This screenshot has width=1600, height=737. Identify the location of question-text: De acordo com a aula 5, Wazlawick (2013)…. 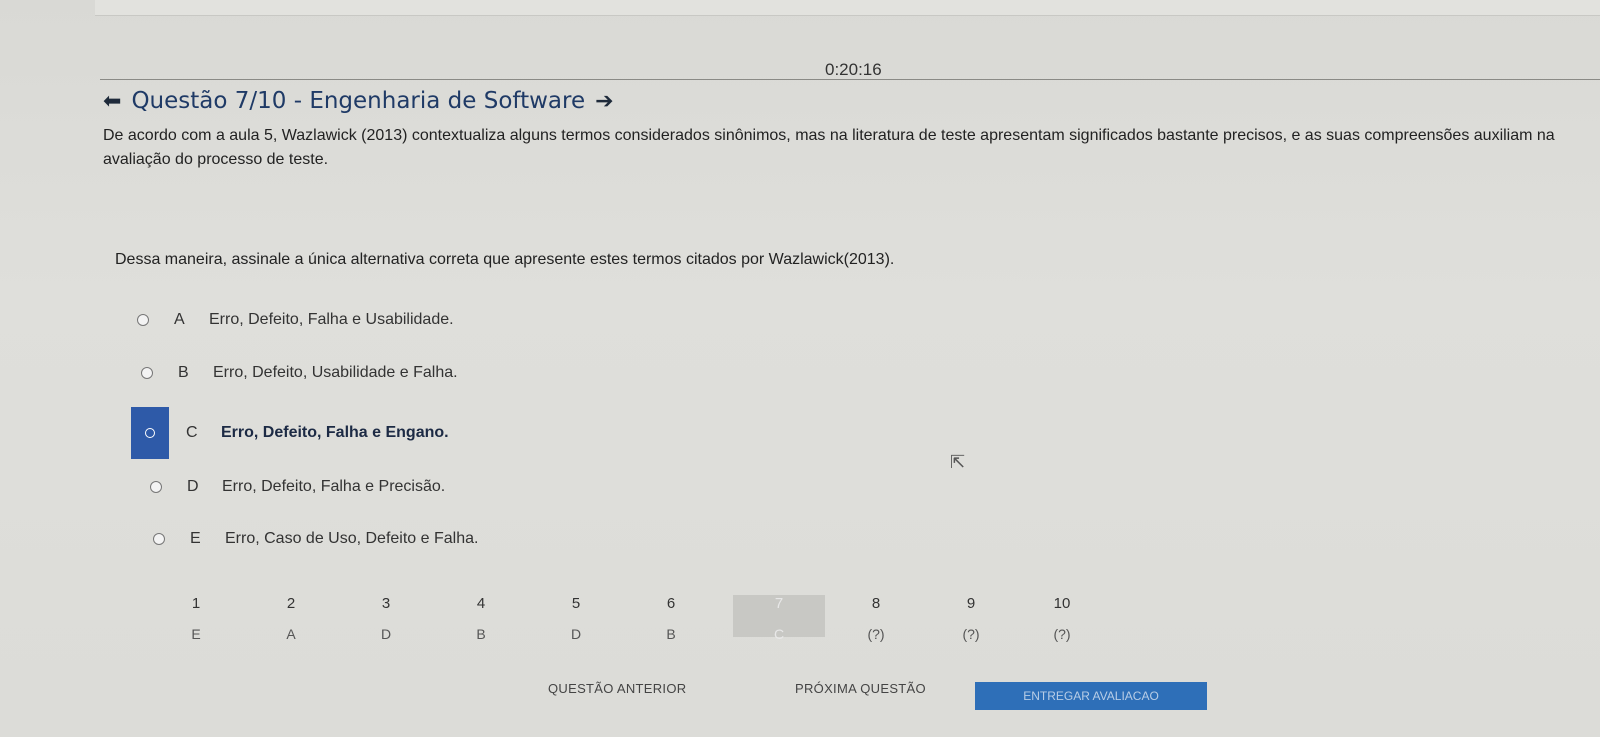
(829, 147).